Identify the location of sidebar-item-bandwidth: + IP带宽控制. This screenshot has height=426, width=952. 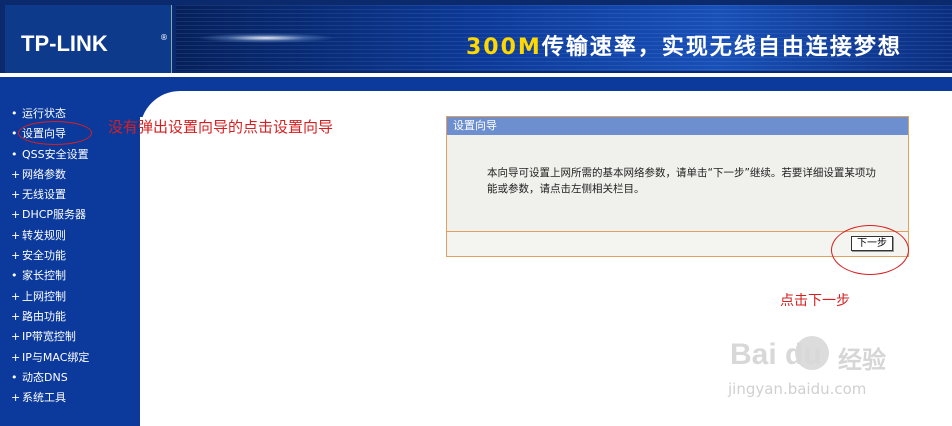
(70, 337).